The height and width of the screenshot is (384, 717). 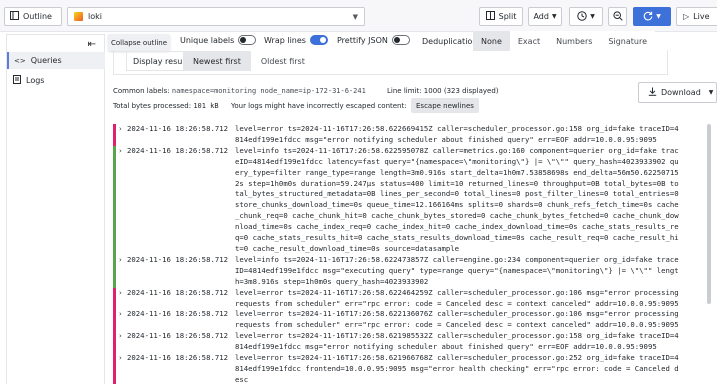 I want to click on zoom-out-button, so click(x=617, y=16).